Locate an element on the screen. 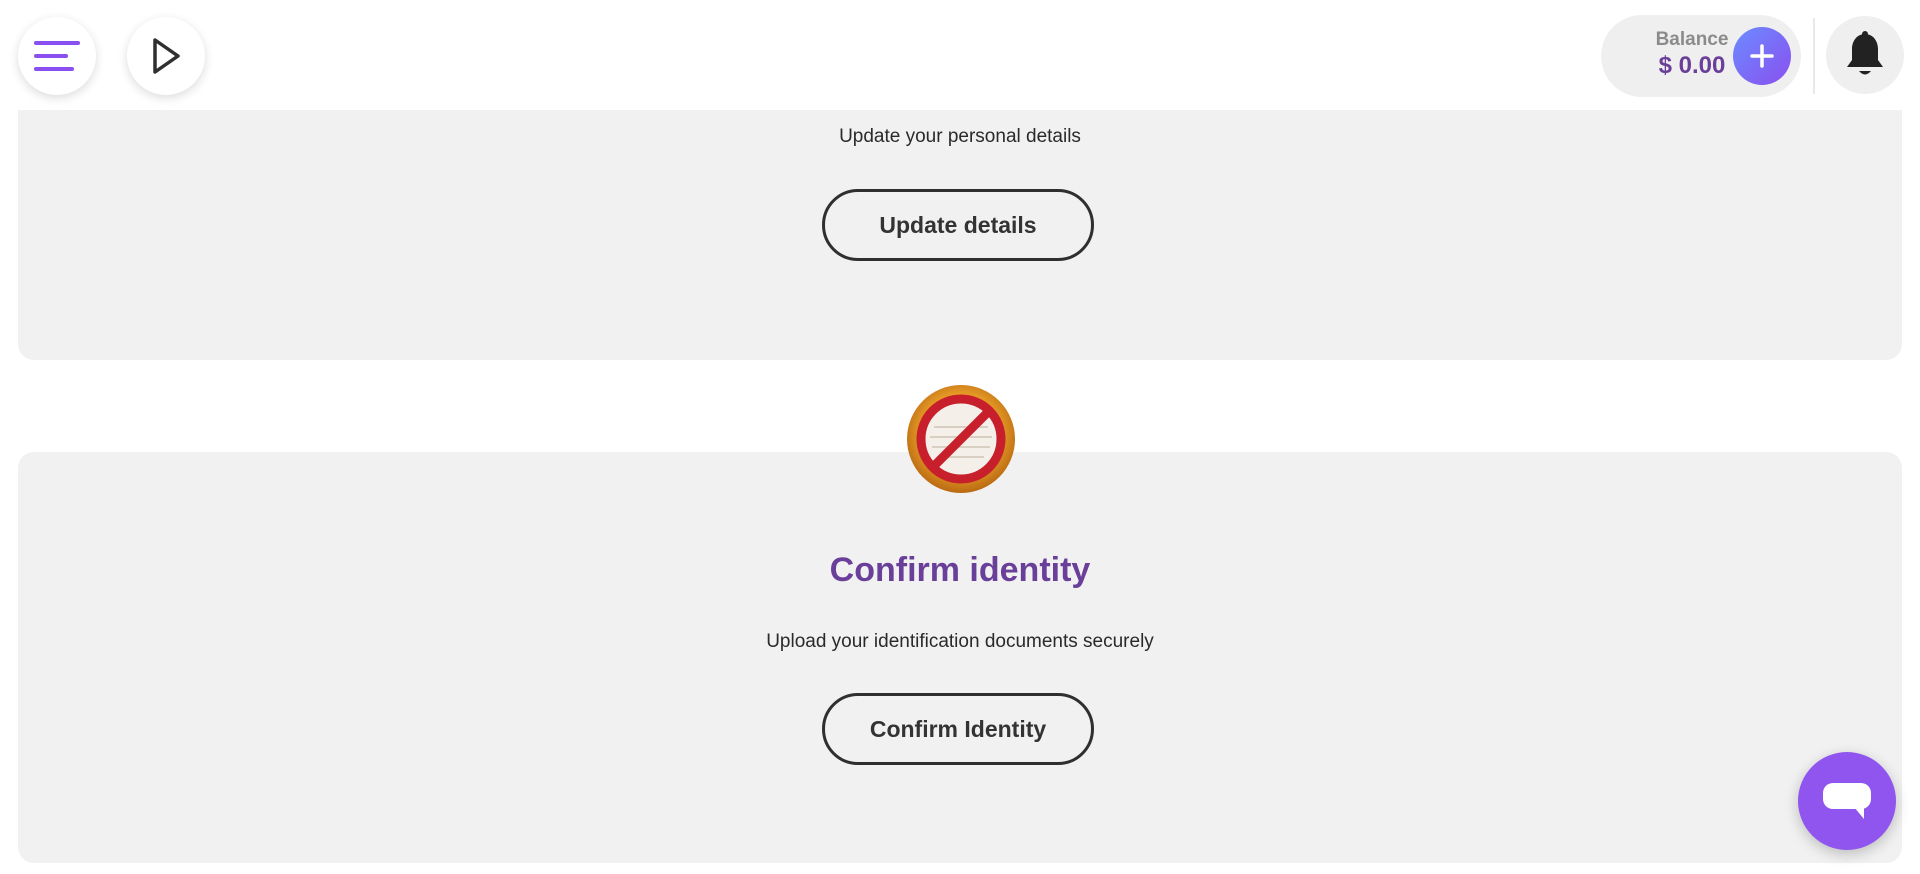 This screenshot has height=874, width=1920. menu-button is located at coordinates (57, 56).